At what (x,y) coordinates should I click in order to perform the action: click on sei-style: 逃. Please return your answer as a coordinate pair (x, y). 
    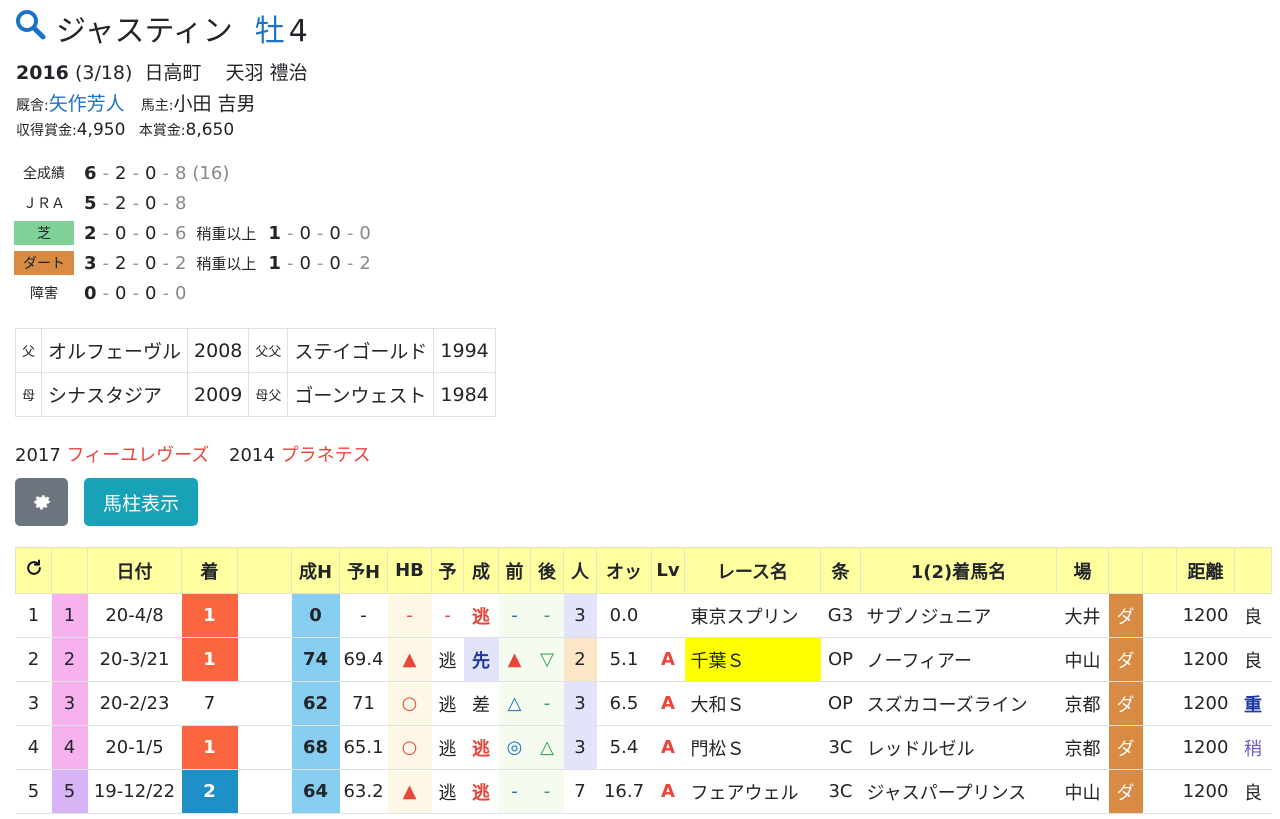
    Looking at the image, I should click on (481, 747).